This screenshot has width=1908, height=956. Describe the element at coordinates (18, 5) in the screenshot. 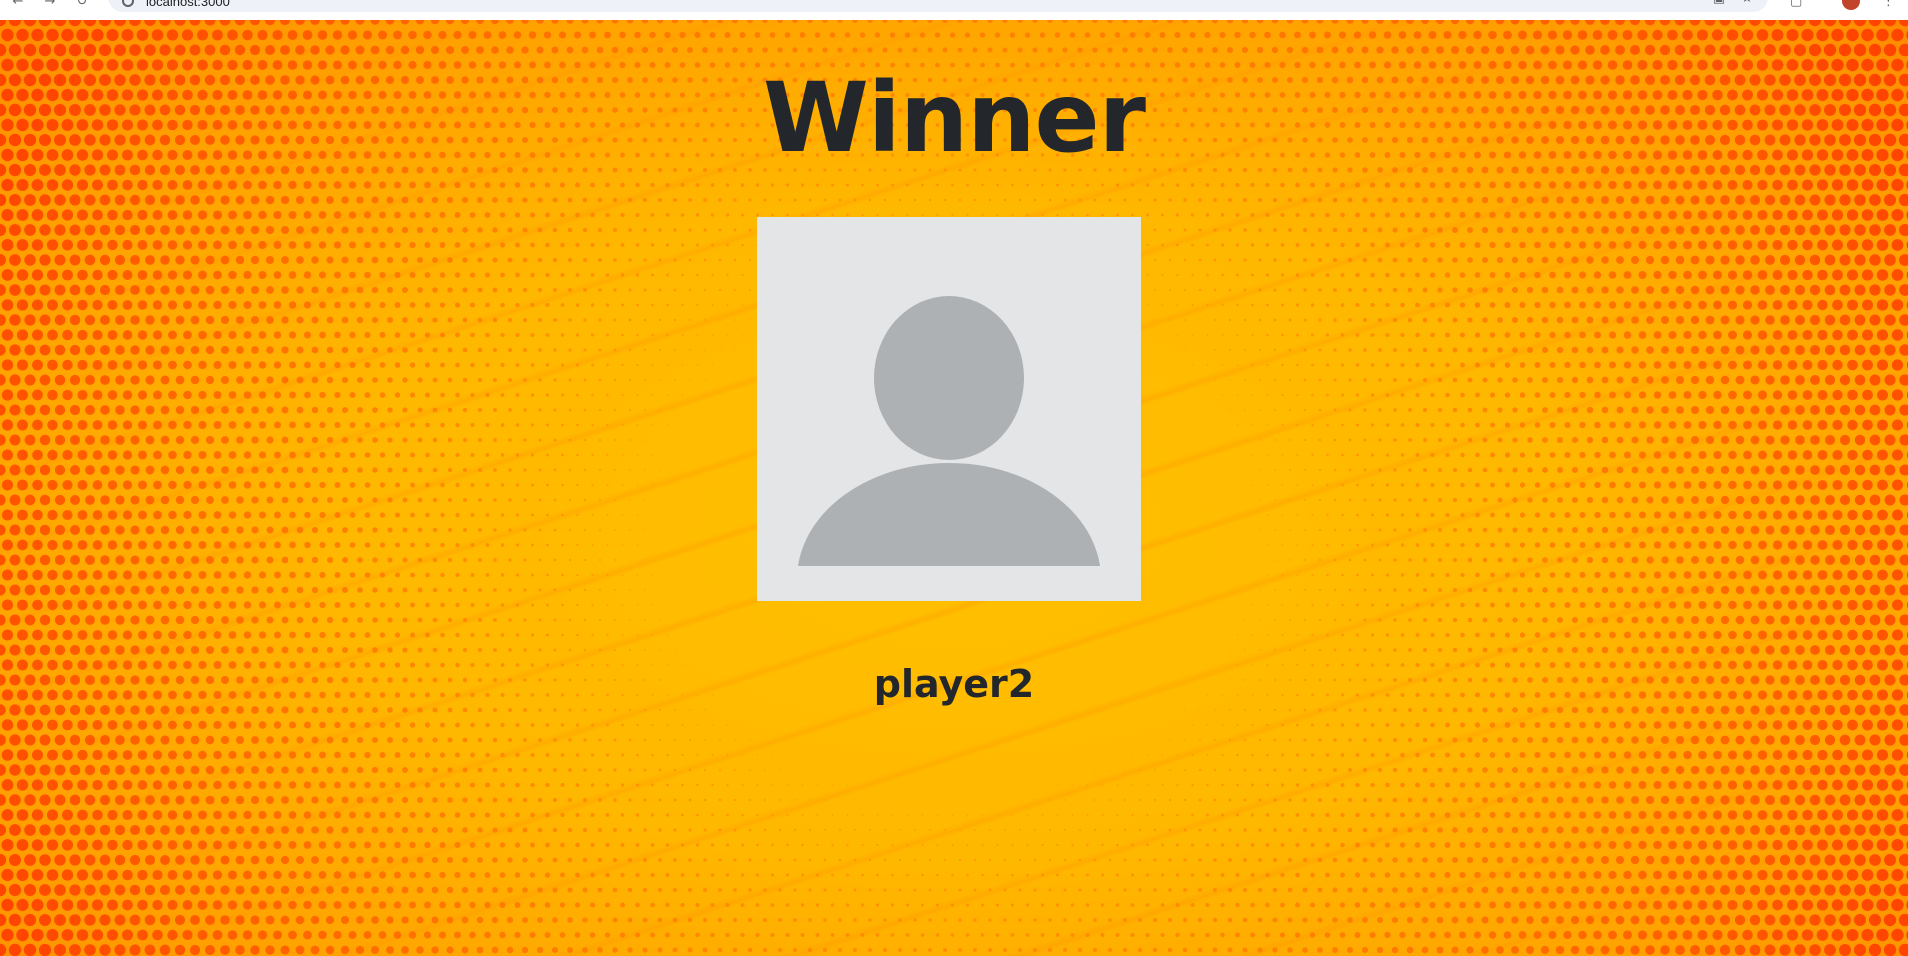

I see `back-arrow-icon: ←` at that location.